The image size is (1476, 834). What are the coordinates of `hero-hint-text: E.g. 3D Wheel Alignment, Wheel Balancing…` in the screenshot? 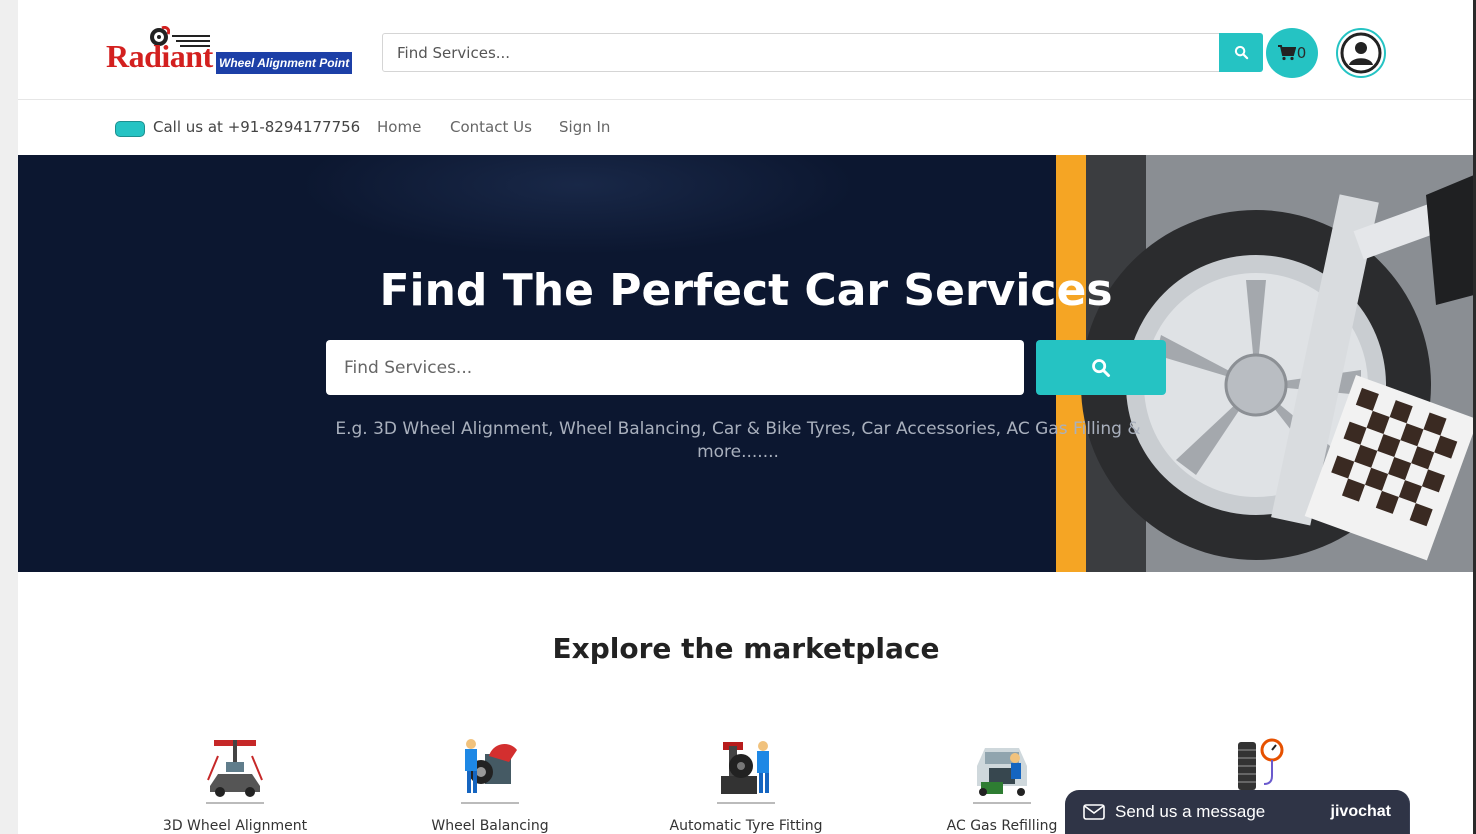 It's located at (738, 440).